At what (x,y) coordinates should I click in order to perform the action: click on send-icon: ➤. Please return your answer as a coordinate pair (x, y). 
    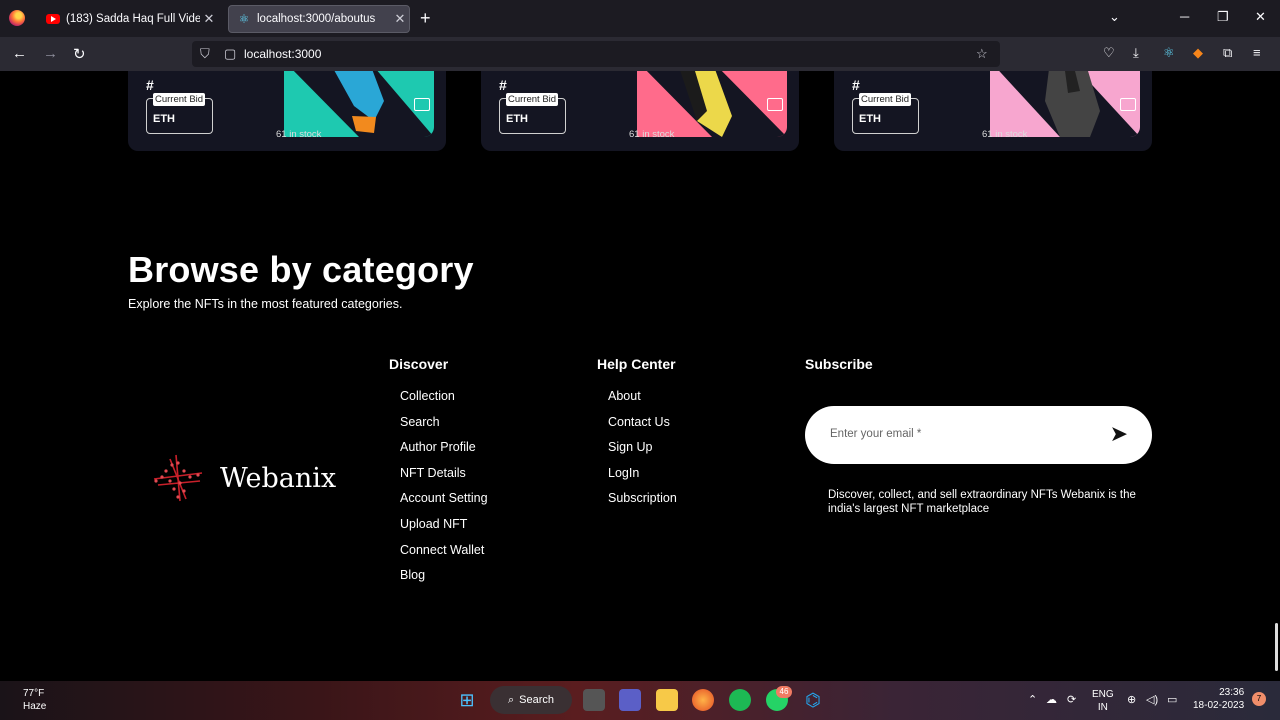
    Looking at the image, I should click on (1119, 434).